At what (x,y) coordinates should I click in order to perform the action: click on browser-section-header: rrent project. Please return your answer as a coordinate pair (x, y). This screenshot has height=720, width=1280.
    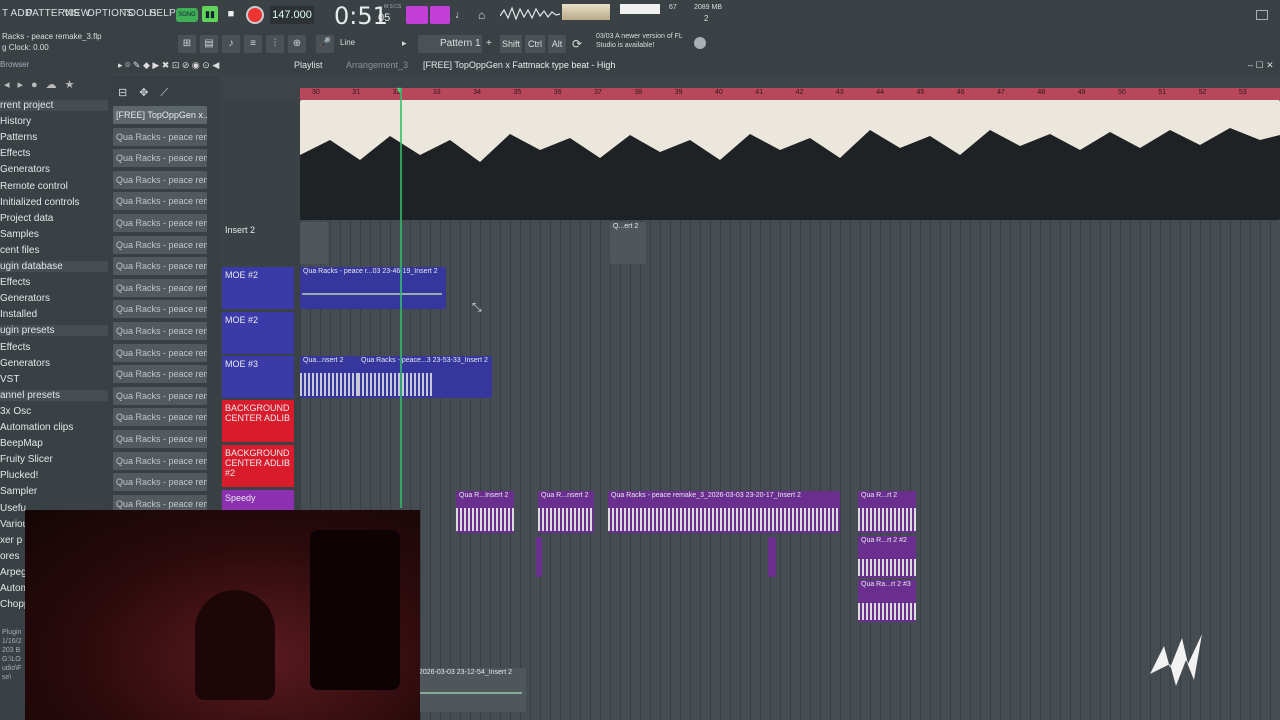
    Looking at the image, I should click on (54, 105).